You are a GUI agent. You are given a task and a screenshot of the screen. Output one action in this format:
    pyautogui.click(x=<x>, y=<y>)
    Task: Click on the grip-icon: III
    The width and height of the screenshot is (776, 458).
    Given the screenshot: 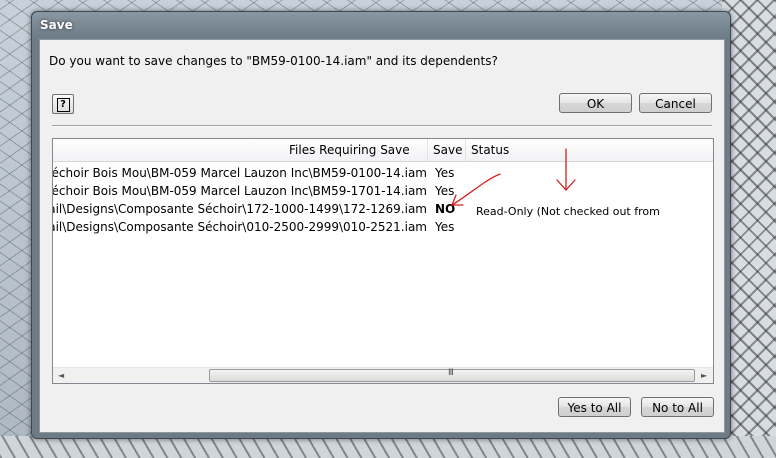 What is the action you would take?
    pyautogui.click(x=451, y=373)
    